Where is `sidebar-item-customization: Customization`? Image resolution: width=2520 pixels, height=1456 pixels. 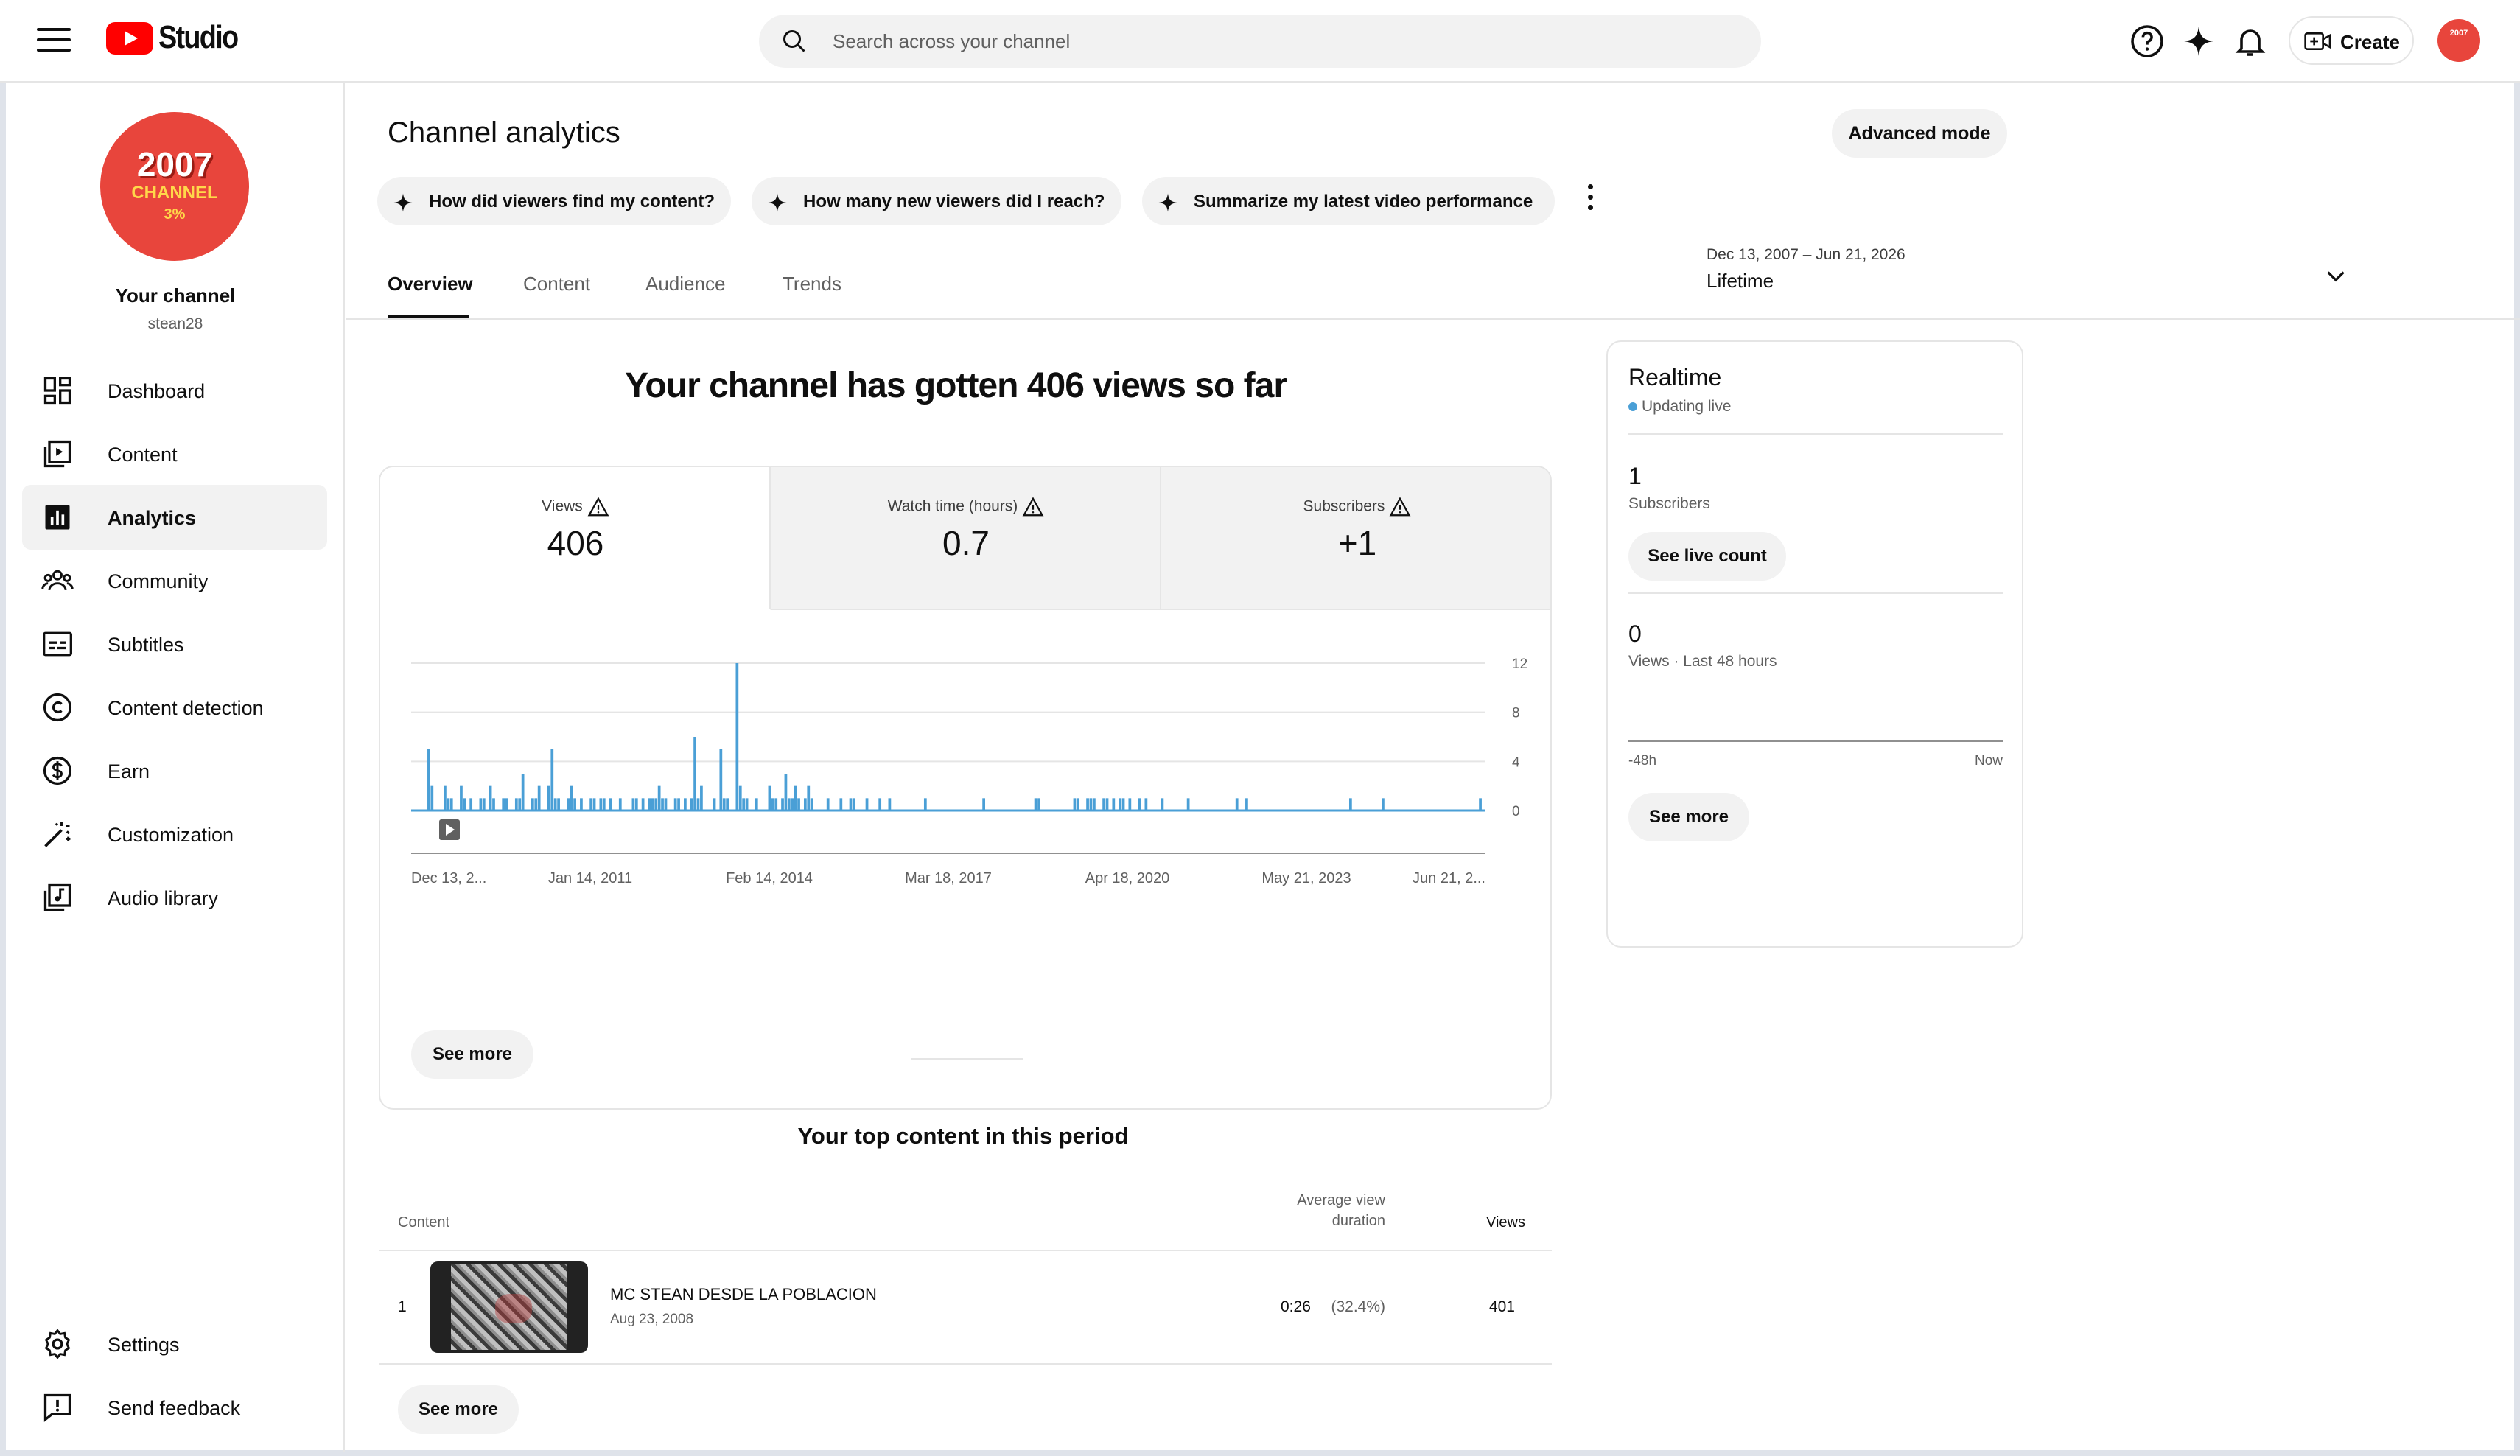 sidebar-item-customization: Customization is located at coordinates (174, 835).